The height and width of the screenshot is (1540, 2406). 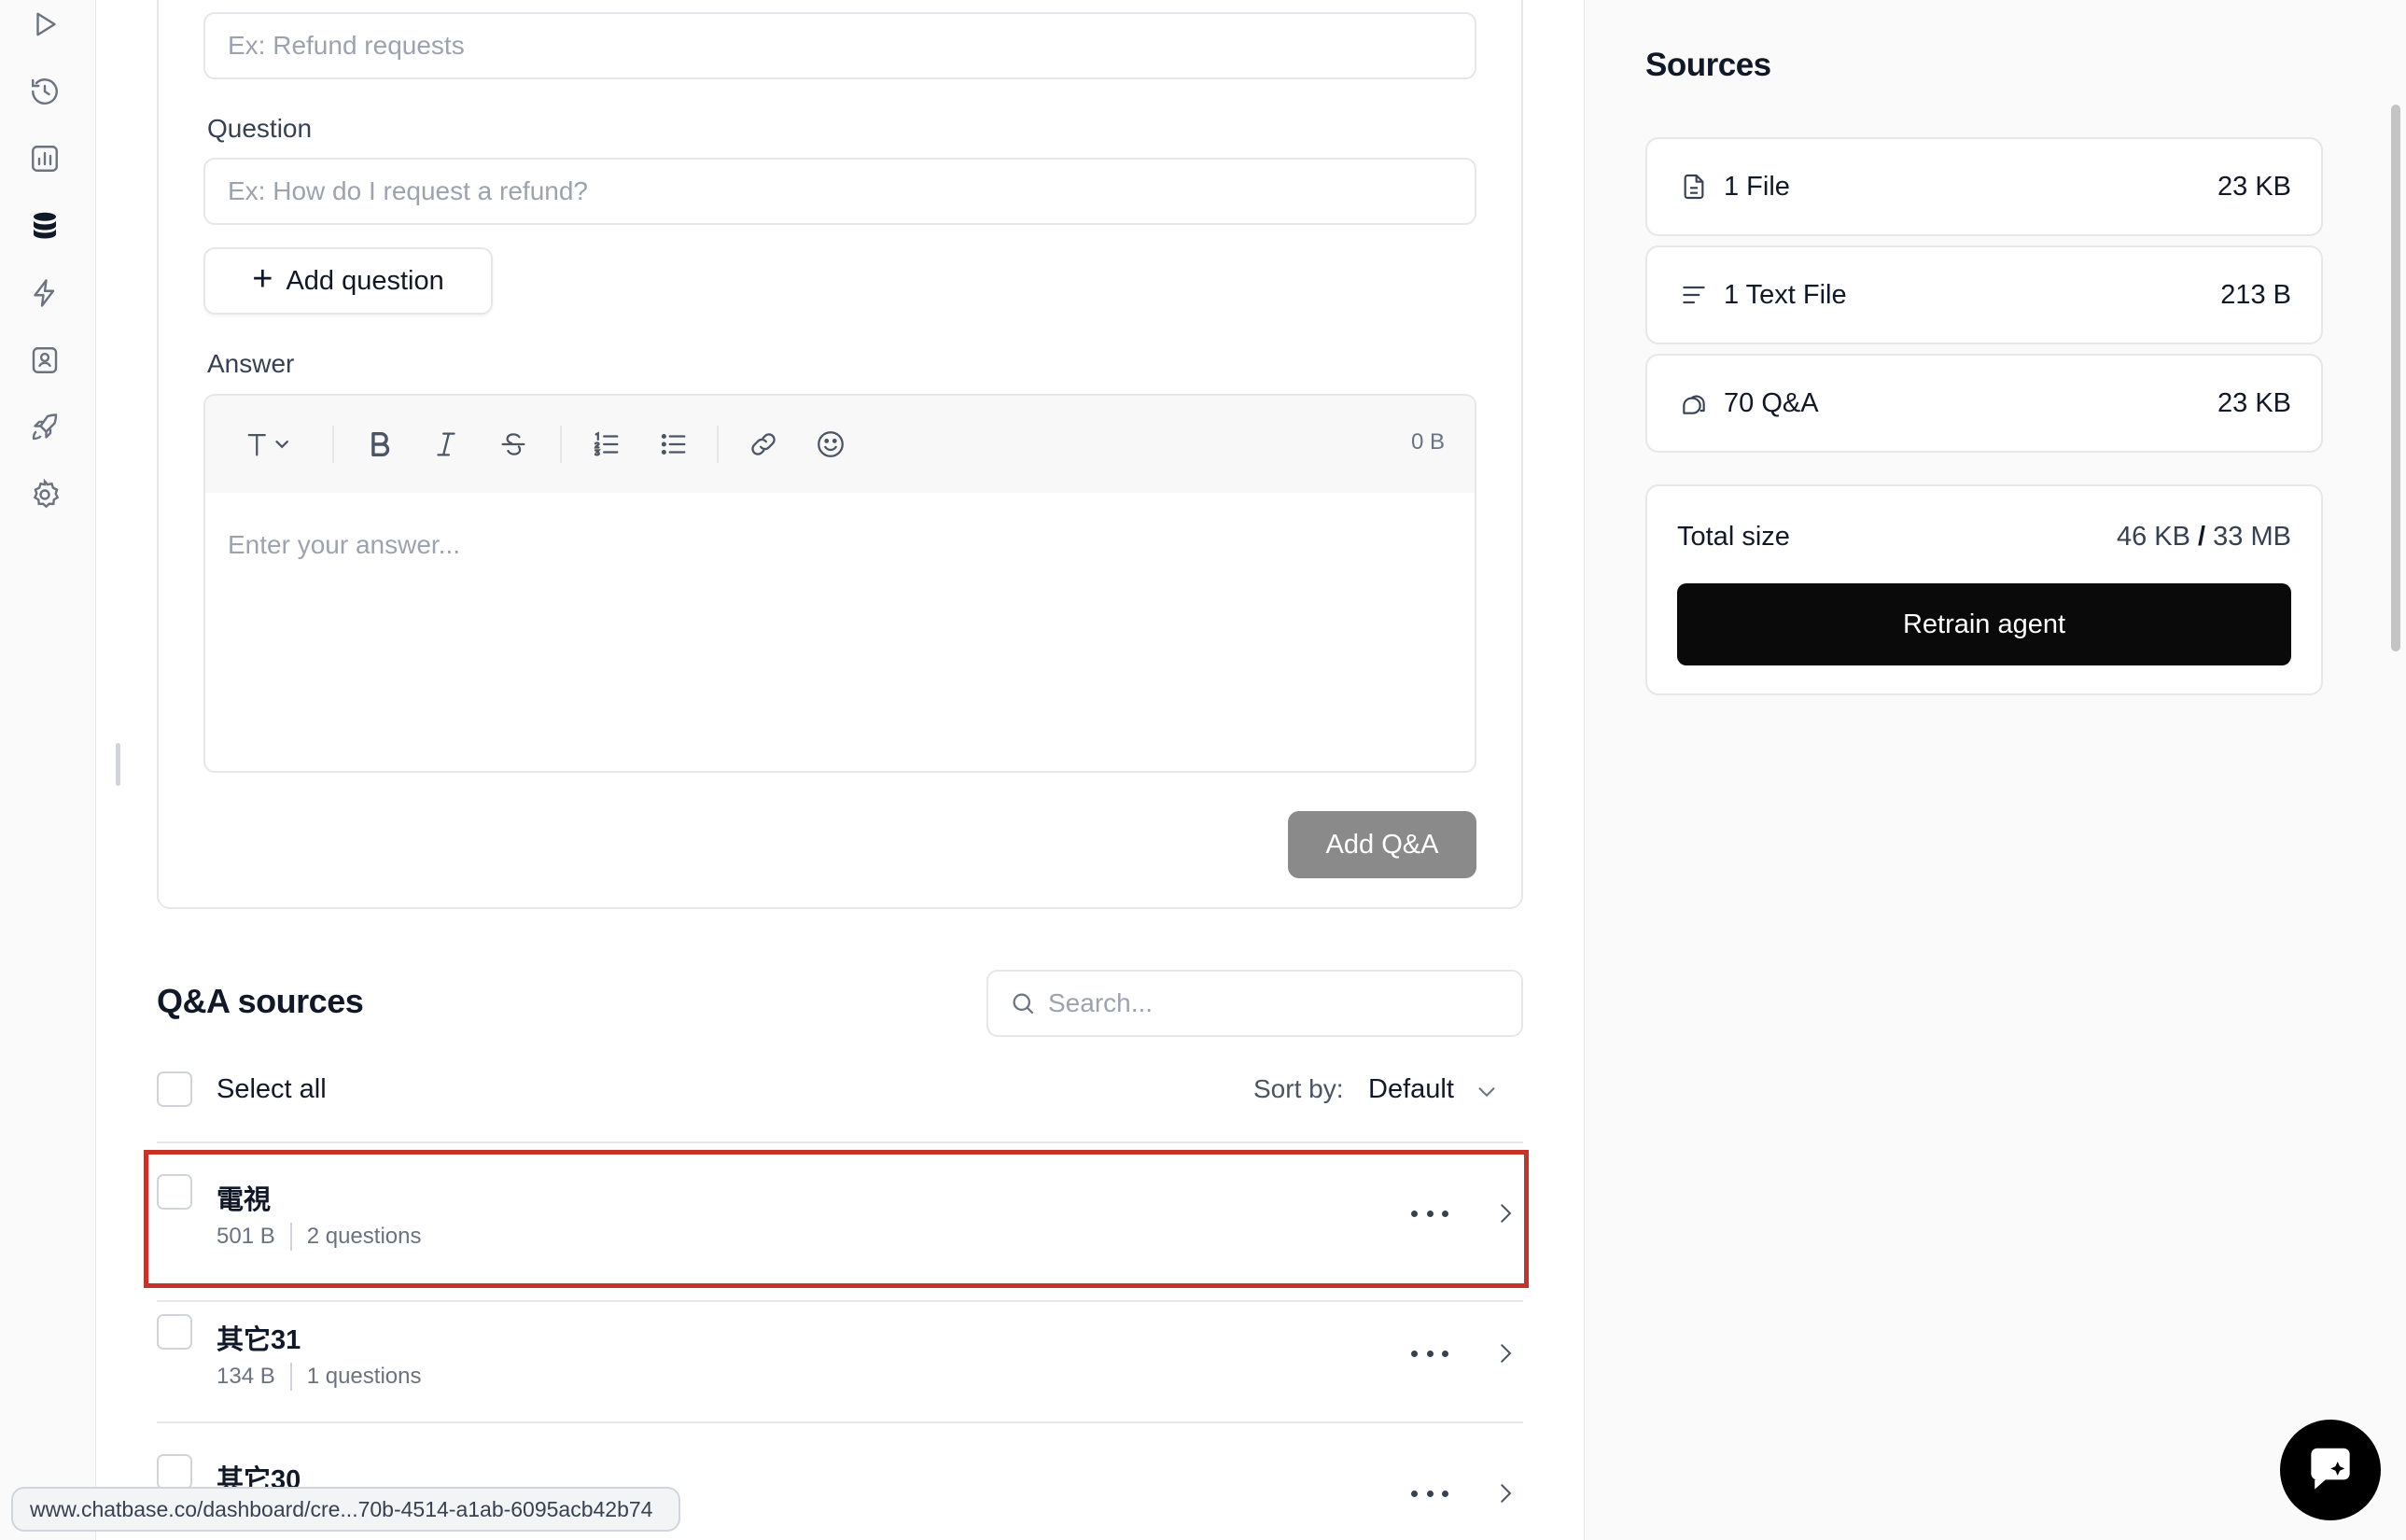 What do you see at coordinates (246, 1376) in the screenshot?
I see `item-size: 134 B` at bounding box center [246, 1376].